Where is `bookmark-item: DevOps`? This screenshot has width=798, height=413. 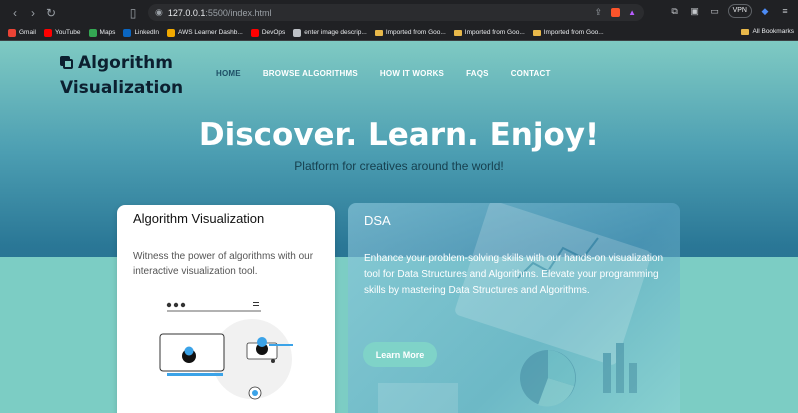
bookmark-item: DevOps is located at coordinates (268, 32).